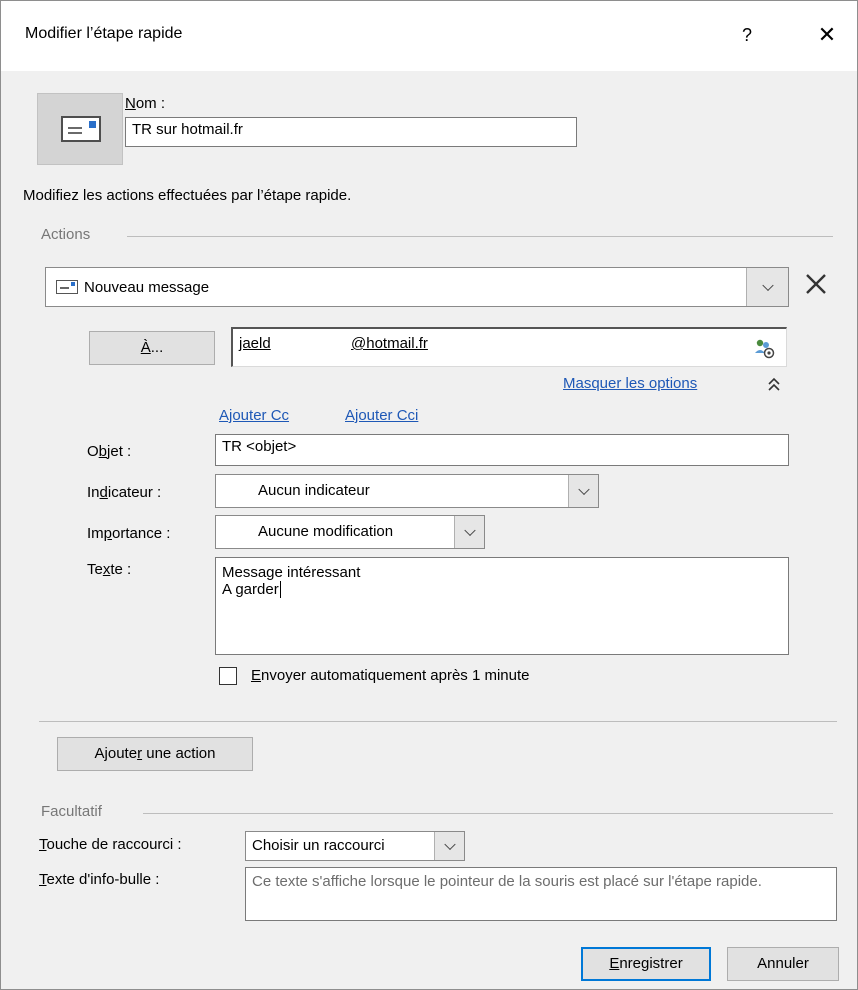 The image size is (858, 990). What do you see at coordinates (254, 415) in the screenshot?
I see `add-cc-link: Ajouter Cc` at bounding box center [254, 415].